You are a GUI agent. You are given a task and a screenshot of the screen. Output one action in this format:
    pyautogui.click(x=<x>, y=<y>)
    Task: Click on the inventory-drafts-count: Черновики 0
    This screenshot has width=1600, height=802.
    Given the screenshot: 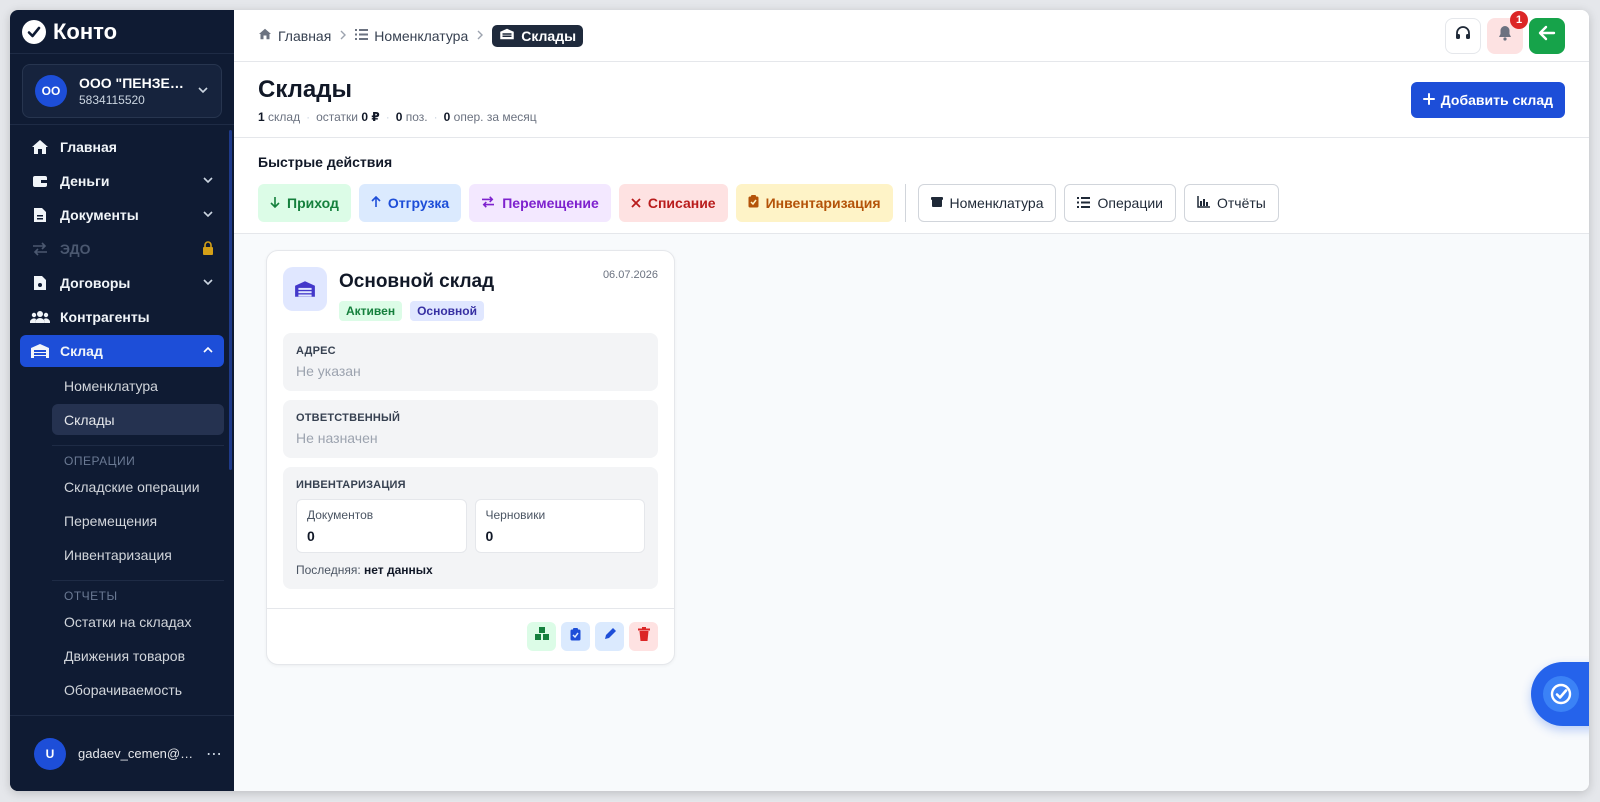 What is the action you would take?
    pyautogui.click(x=559, y=526)
    